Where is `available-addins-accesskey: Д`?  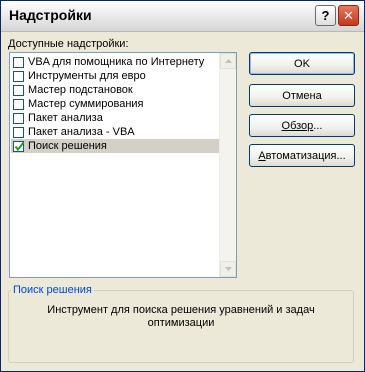 available-addins-accesskey: Д is located at coordinates (12, 44).